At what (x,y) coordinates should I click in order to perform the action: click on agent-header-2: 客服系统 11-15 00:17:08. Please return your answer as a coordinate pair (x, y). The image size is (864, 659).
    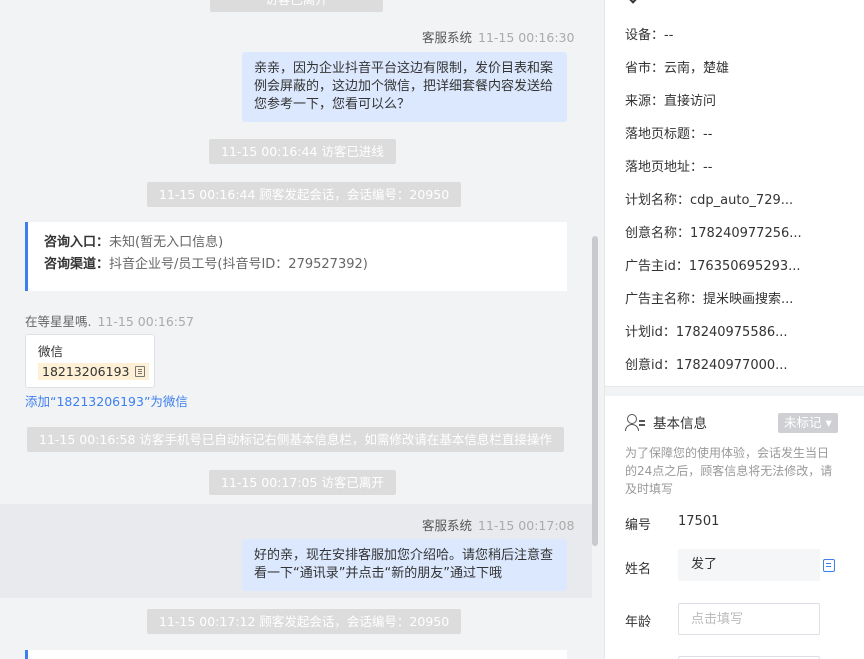
    Looking at the image, I should click on (498, 524).